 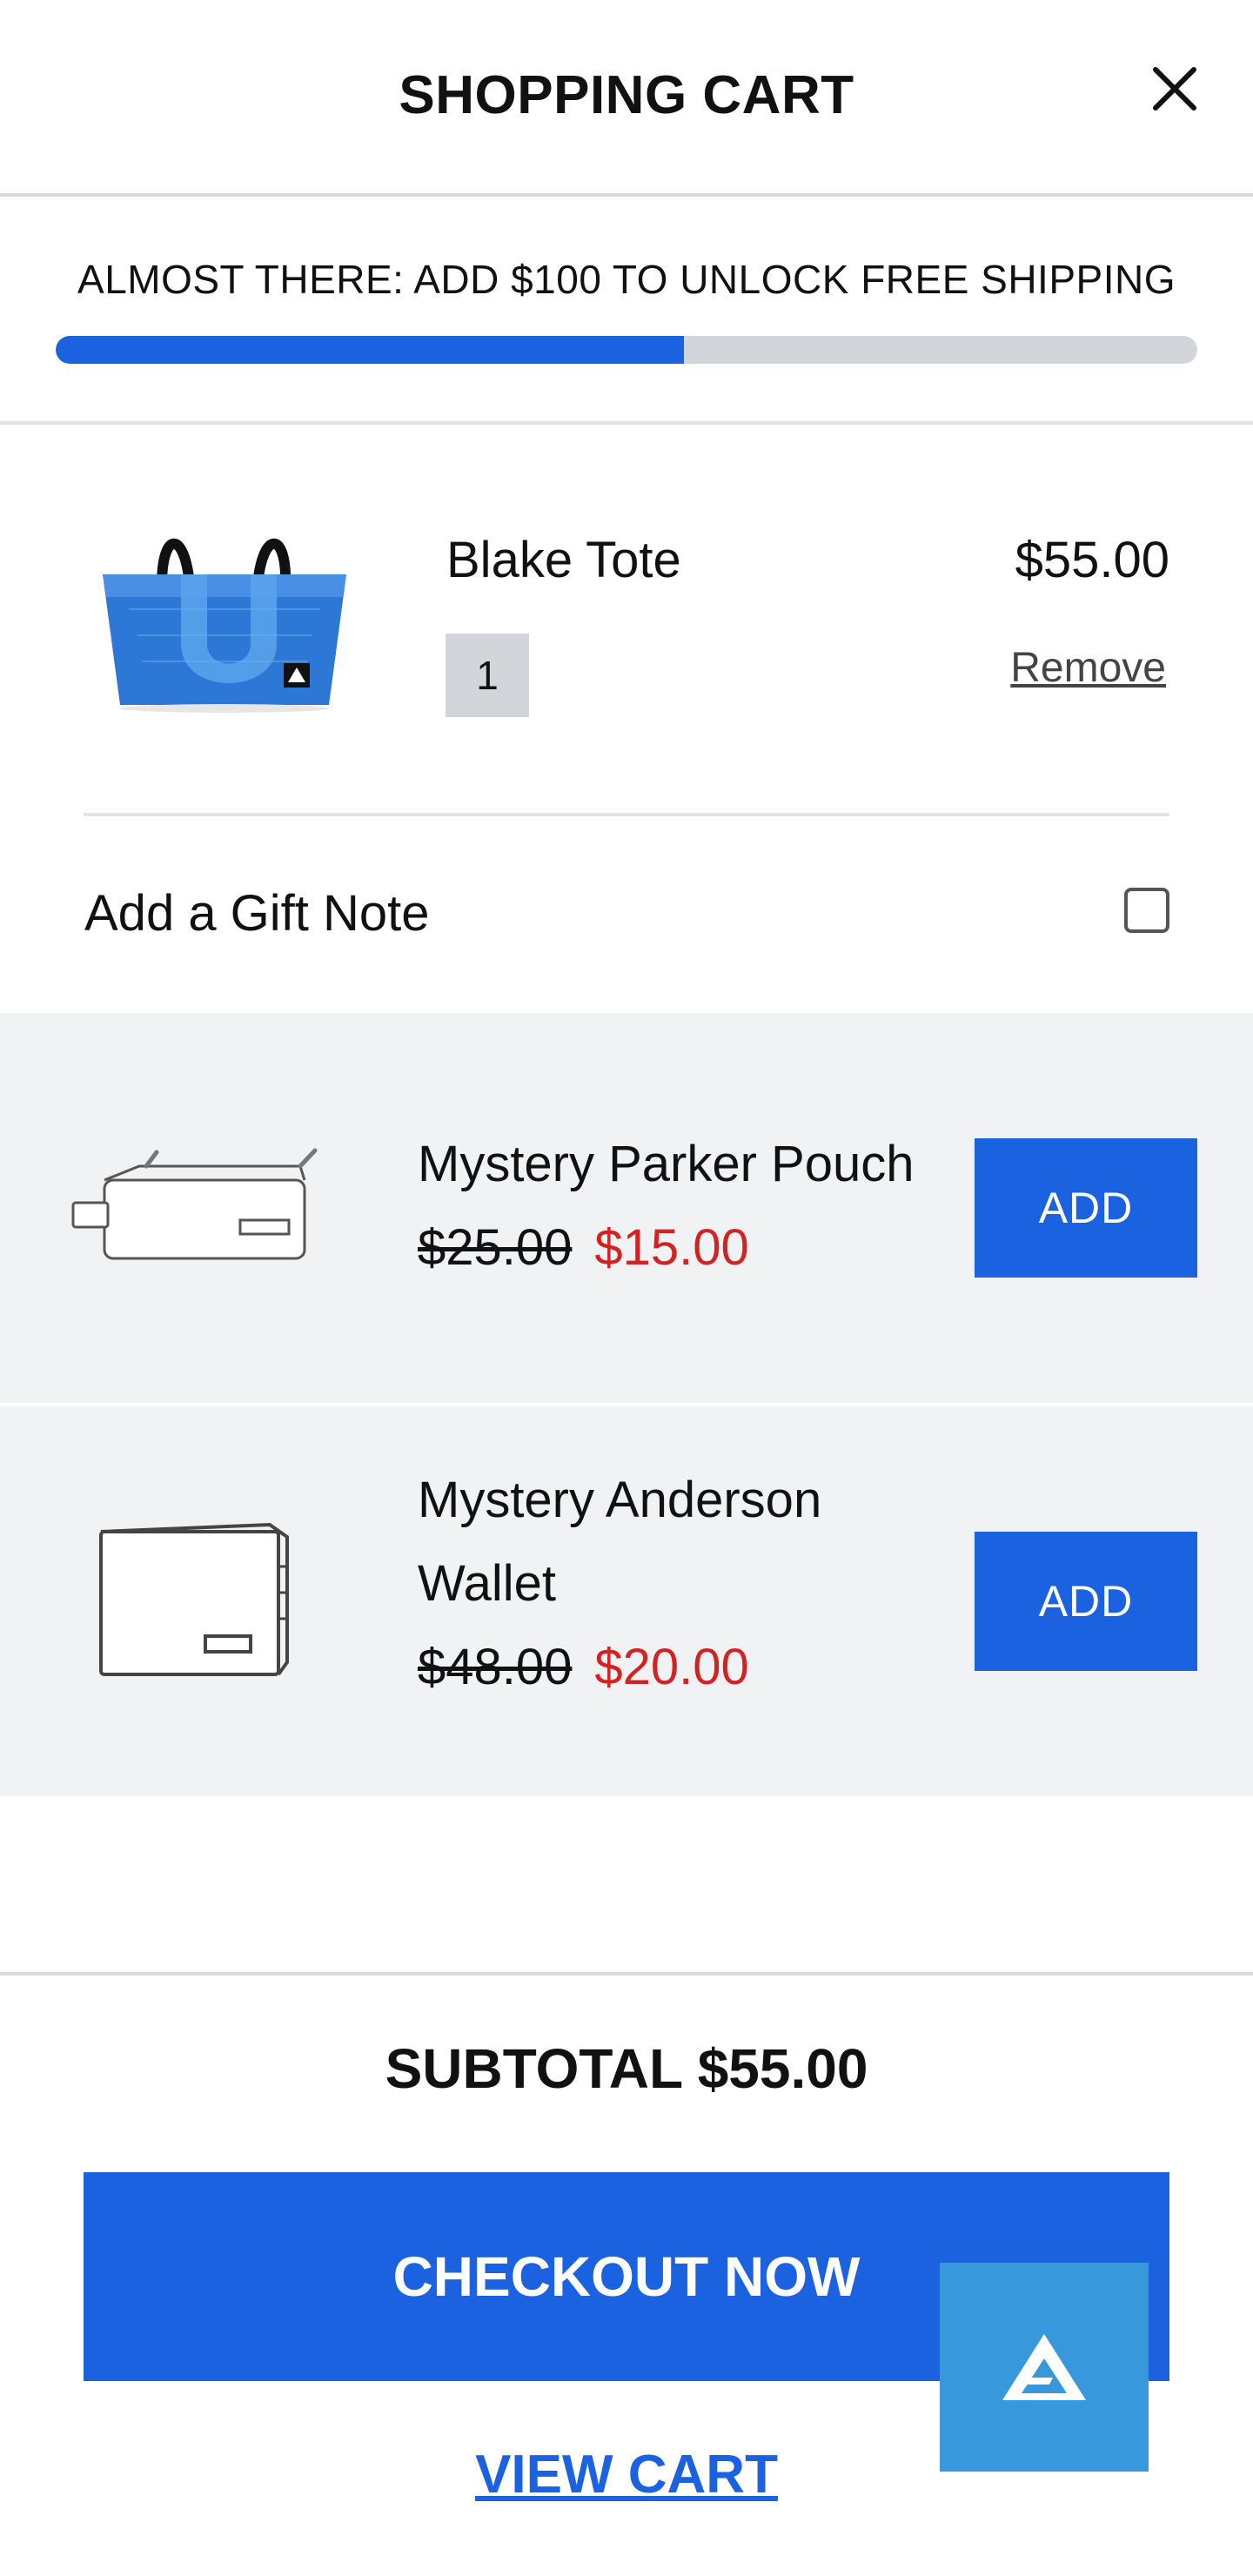 I want to click on cart-header: SHOPPING CART, so click(x=626, y=98).